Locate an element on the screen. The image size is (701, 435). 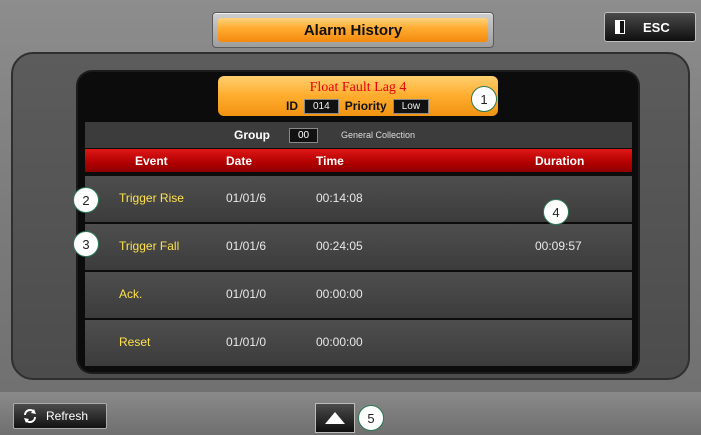
group-row: Group 00 General Collection is located at coordinates (358, 135).